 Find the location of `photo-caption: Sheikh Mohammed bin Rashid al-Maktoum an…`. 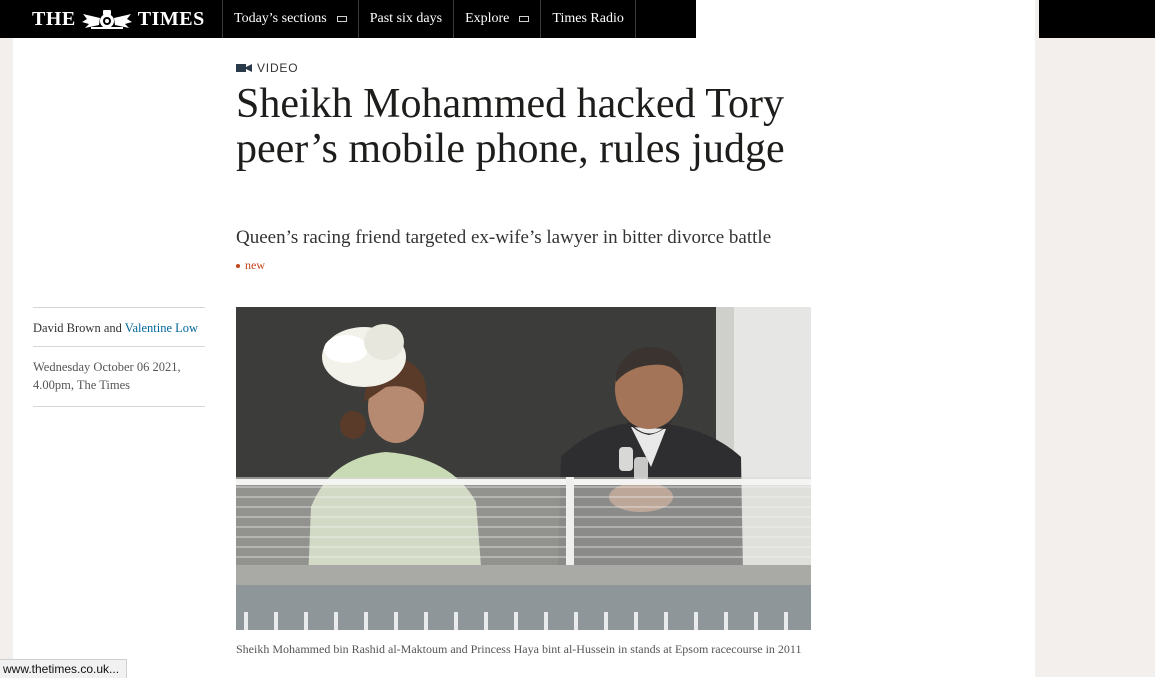

photo-caption: Sheikh Mohammed bin Rashid al-Maktoum an… is located at coordinates (519, 649).